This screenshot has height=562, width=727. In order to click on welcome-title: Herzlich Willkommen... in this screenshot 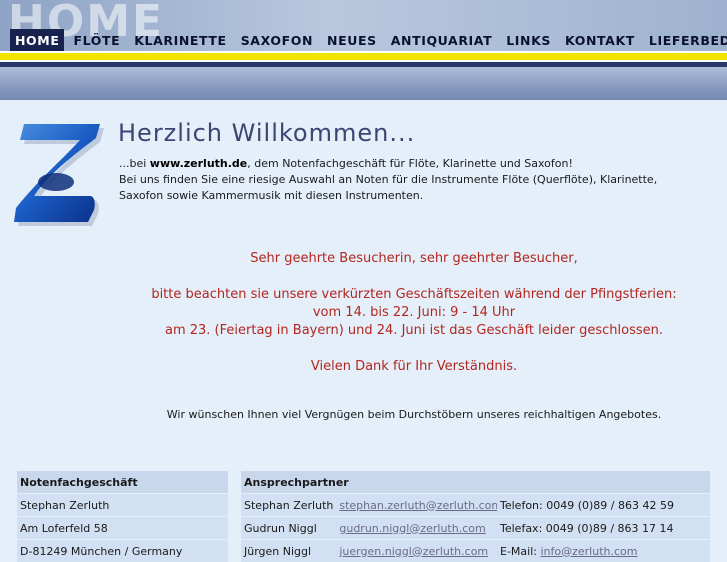, I will do `click(266, 133)`.